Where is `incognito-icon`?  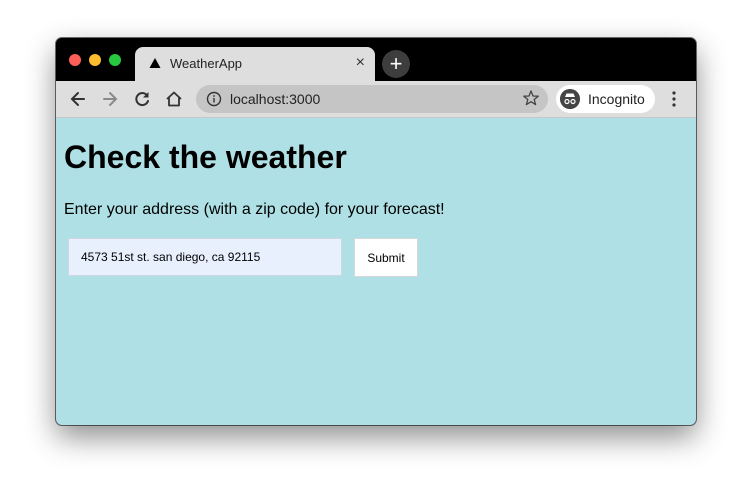
incognito-icon is located at coordinates (570, 99).